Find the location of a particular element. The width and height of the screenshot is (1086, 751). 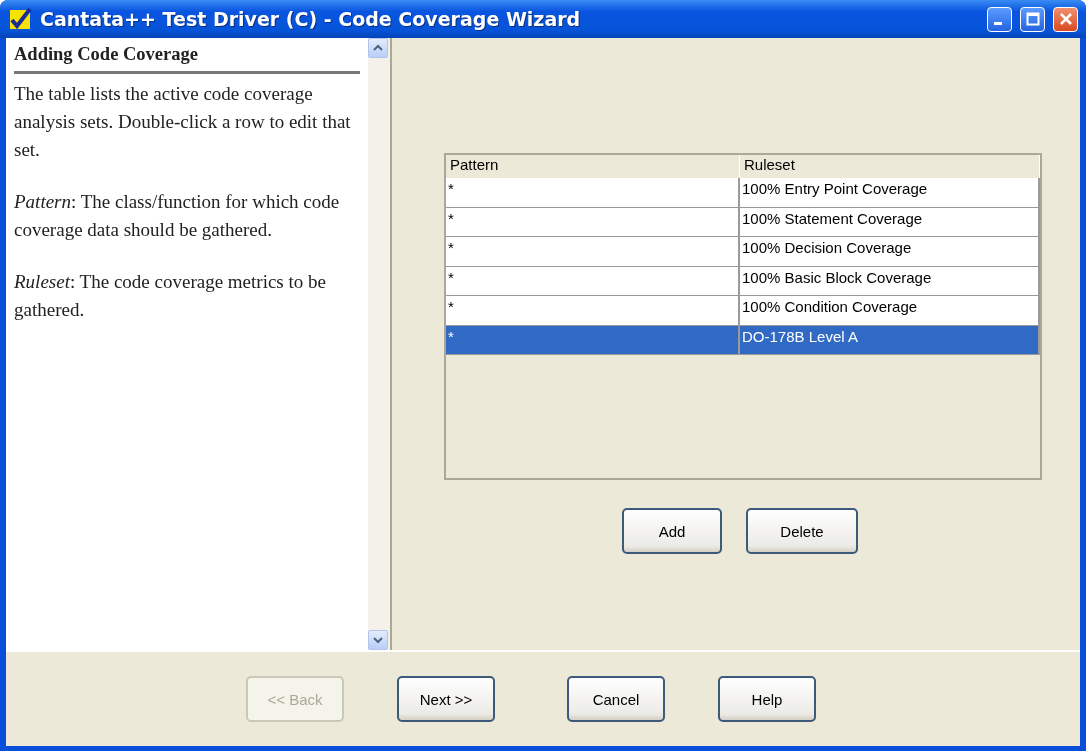

close-icon is located at coordinates (1065, 19).